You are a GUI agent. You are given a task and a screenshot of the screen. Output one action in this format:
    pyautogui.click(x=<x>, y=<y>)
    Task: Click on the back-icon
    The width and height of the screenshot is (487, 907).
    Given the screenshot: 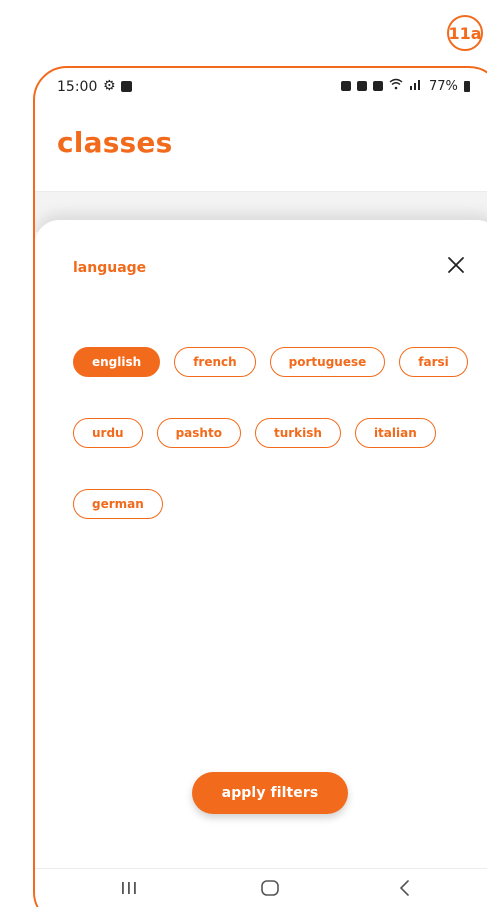 What is the action you would take?
    pyautogui.click(x=405, y=890)
    